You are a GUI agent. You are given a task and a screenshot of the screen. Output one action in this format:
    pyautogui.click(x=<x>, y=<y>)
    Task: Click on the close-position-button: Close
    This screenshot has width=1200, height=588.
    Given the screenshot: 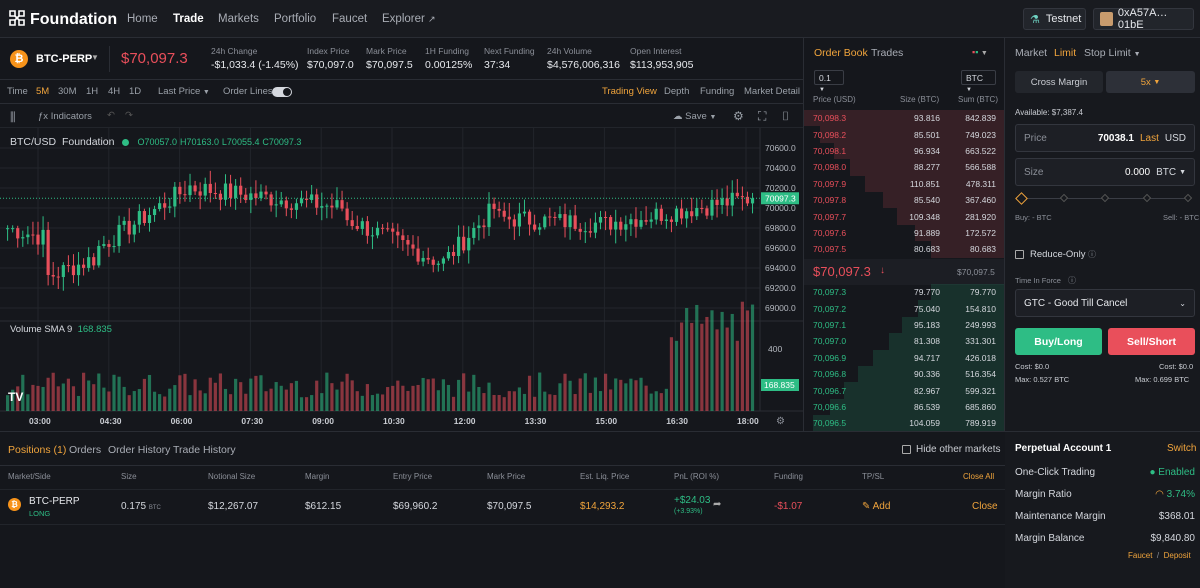 What is the action you would take?
    pyautogui.click(x=985, y=506)
    